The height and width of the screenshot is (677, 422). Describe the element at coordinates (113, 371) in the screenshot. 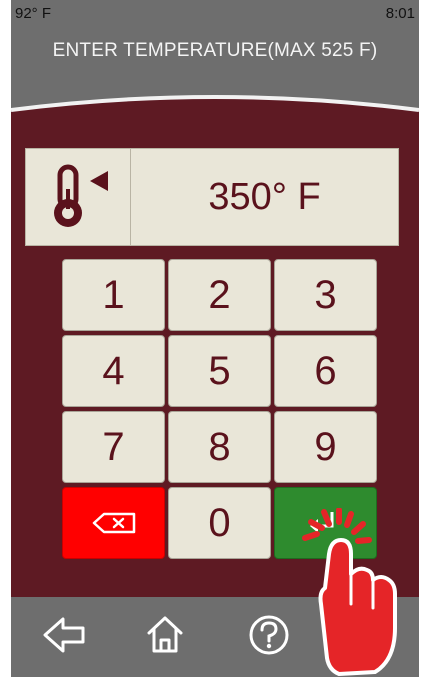

I see `key-4: 4` at that location.